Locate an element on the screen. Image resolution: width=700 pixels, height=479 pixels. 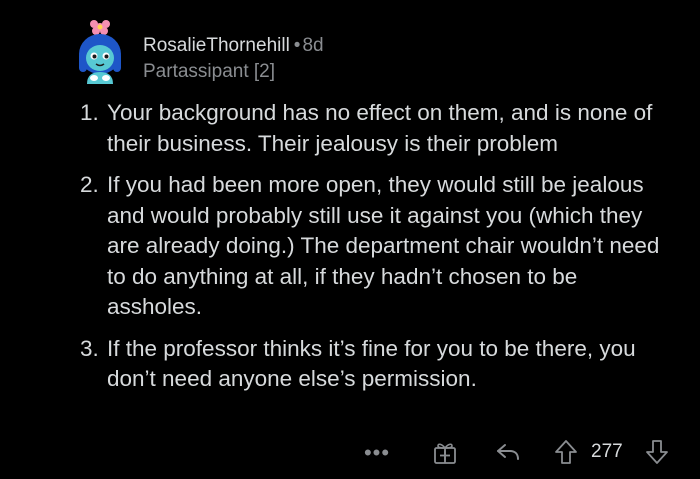
upvote-icon is located at coordinates (566, 452).